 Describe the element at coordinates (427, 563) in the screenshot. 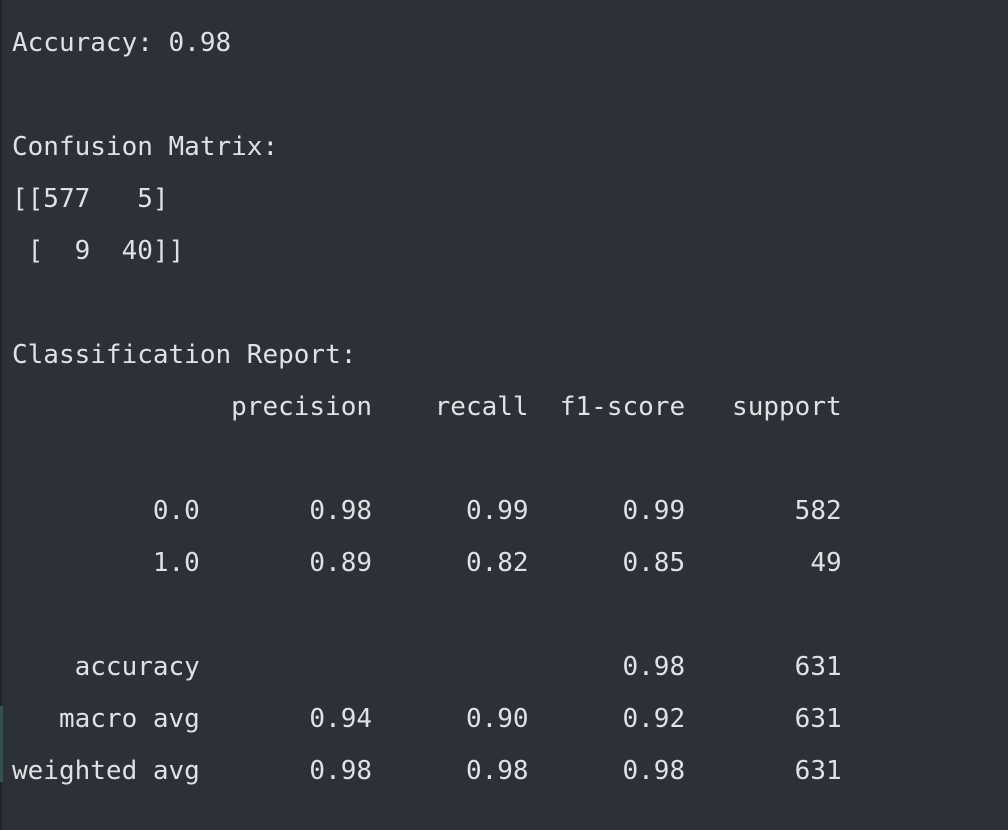

I see `report-row-class-1: 1.0 0.89 0.82 0.85 49` at that location.